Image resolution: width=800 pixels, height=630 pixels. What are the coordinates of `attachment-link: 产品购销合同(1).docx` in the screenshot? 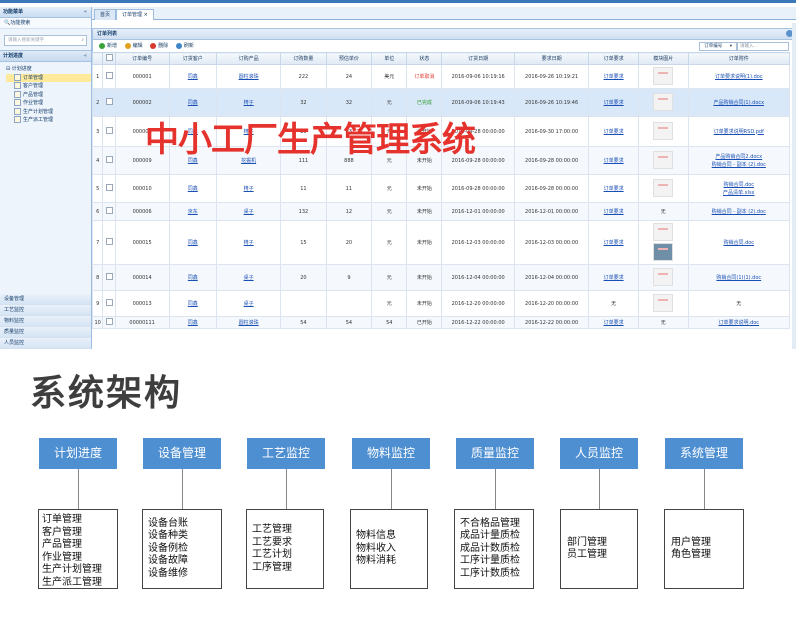 It's located at (739, 103).